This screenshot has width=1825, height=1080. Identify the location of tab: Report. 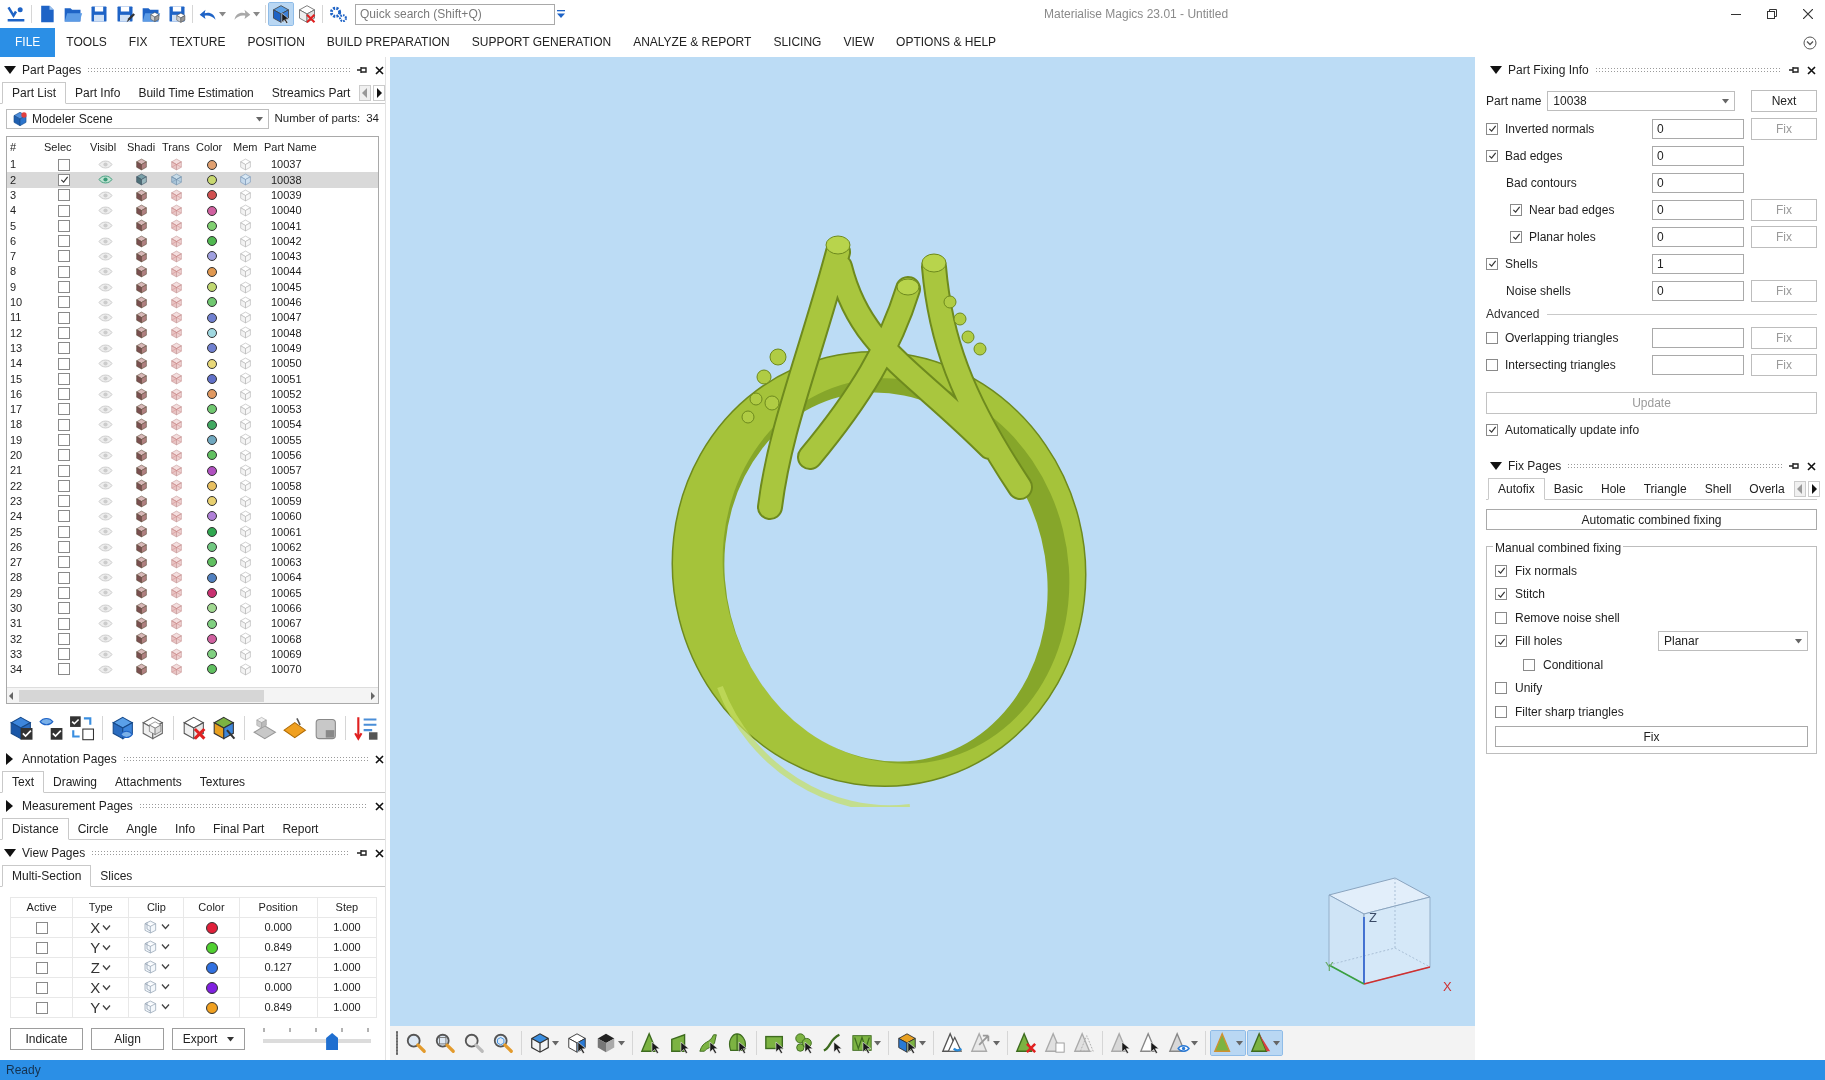
(300, 829).